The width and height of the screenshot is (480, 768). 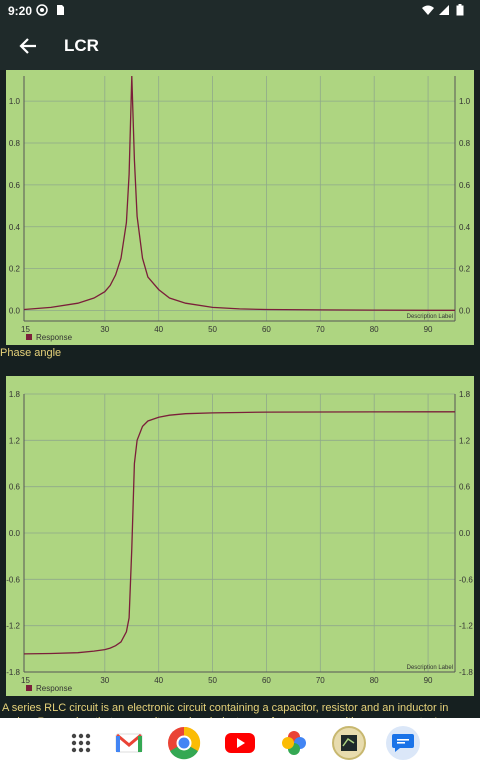 What do you see at coordinates (81, 45) in the screenshot?
I see `page-title: LCR` at bounding box center [81, 45].